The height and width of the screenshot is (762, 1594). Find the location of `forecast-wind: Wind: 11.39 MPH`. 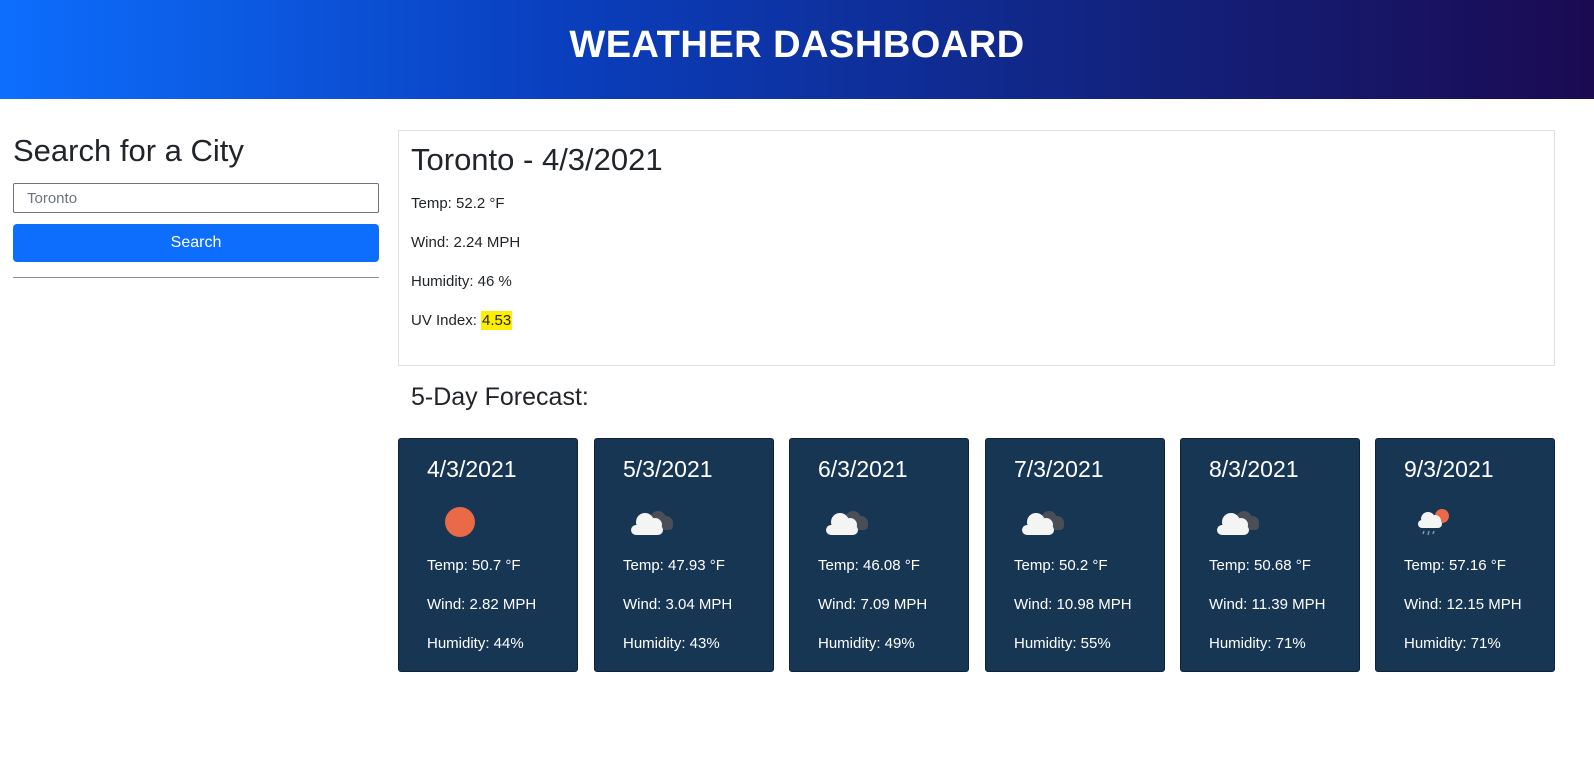

forecast-wind: Wind: 11.39 MPH is located at coordinates (1267, 604).